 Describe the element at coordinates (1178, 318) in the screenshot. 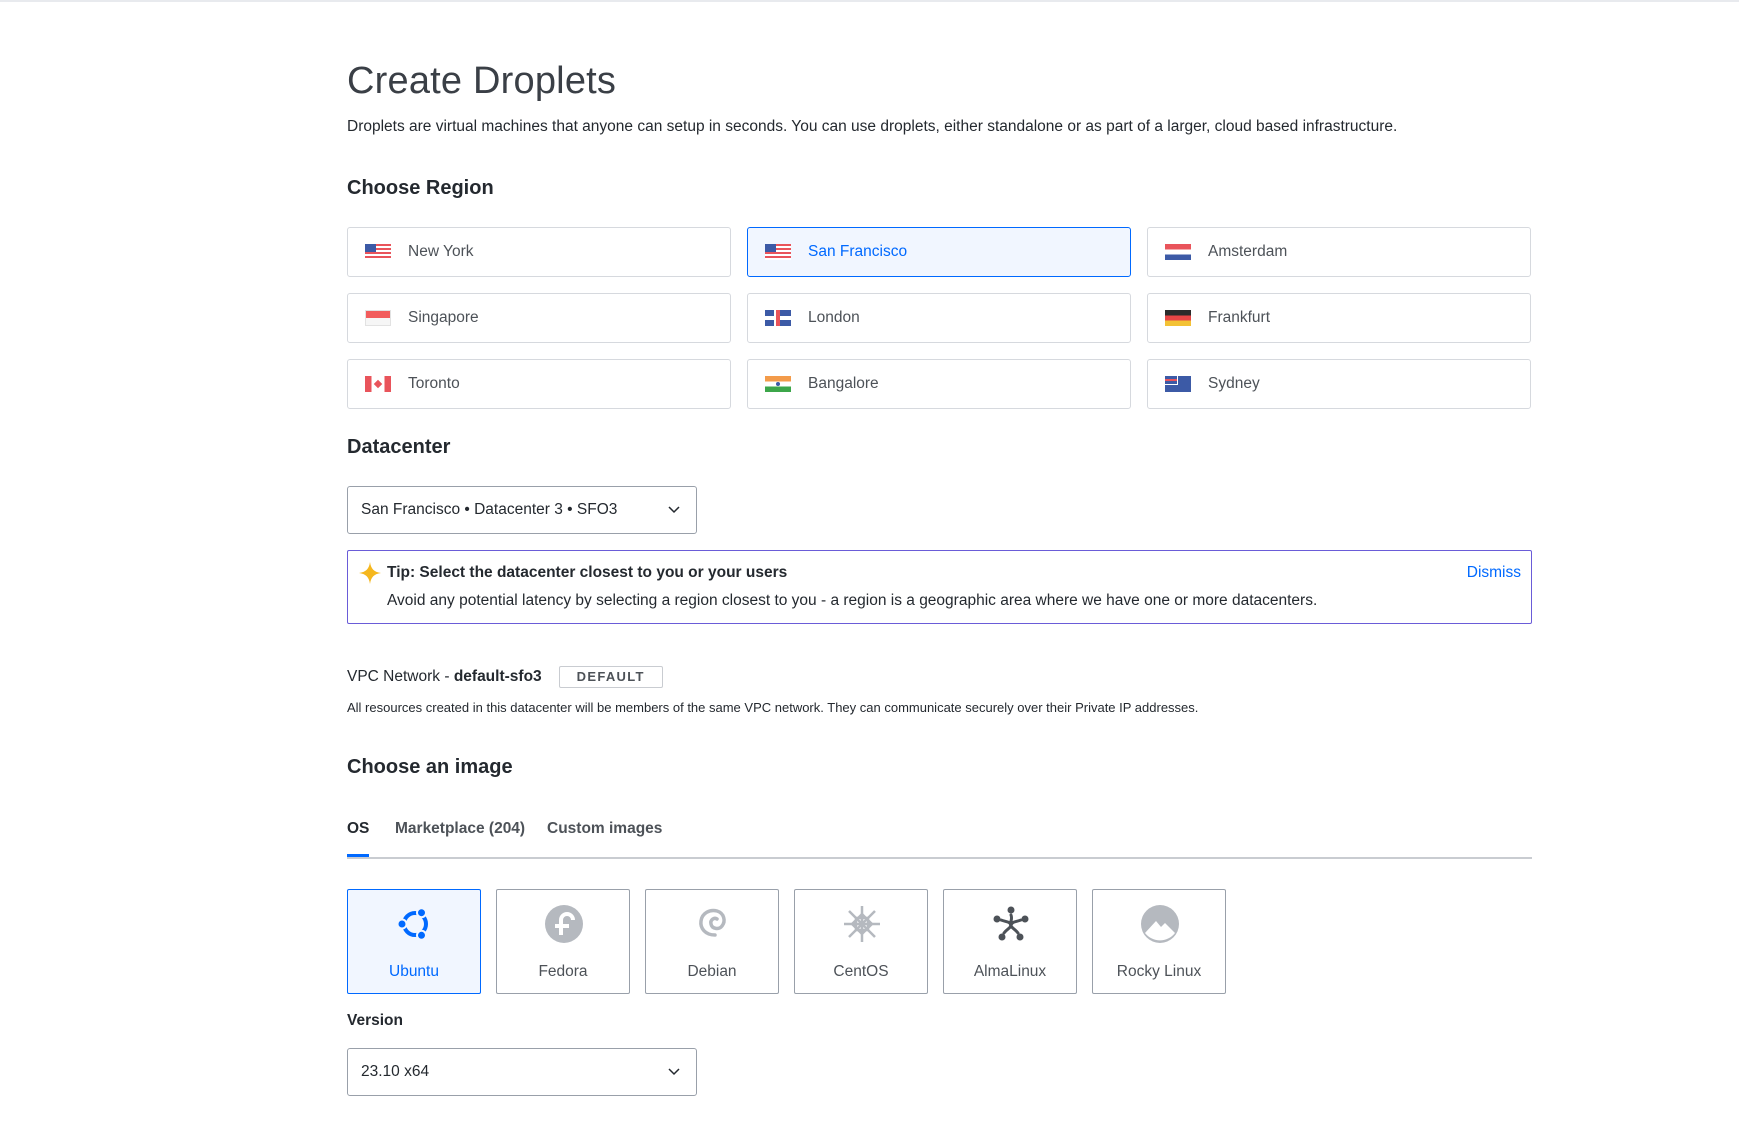

I see `de-flag-icon` at that location.